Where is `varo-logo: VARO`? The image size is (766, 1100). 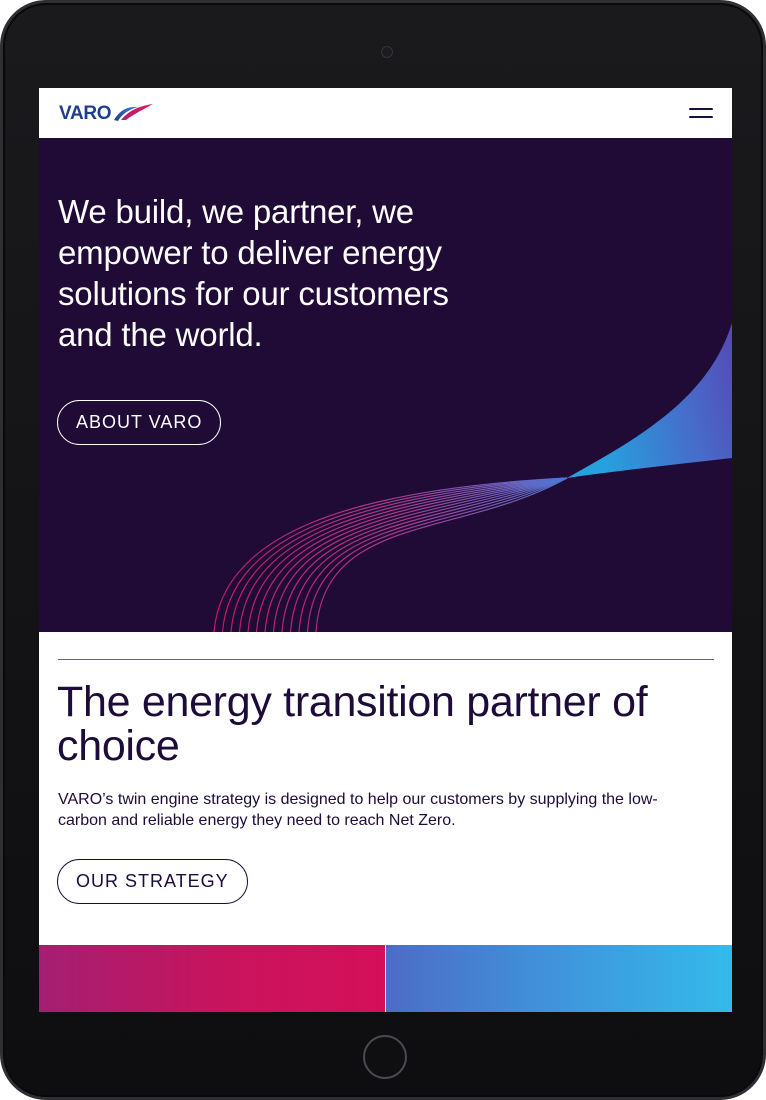
varo-logo: VARO is located at coordinates (106, 114).